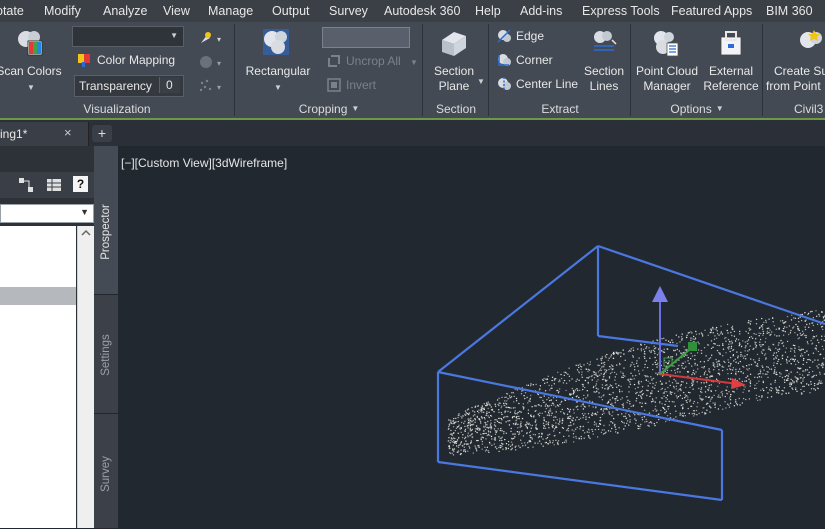 This screenshot has height=529, width=825. I want to click on transparency-field: Transparency 0, so click(129, 86).